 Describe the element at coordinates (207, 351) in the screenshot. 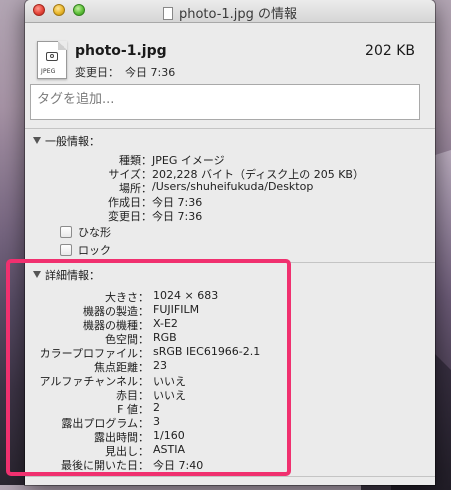

I see `details-value: sRGB IEC61966-2.1` at that location.